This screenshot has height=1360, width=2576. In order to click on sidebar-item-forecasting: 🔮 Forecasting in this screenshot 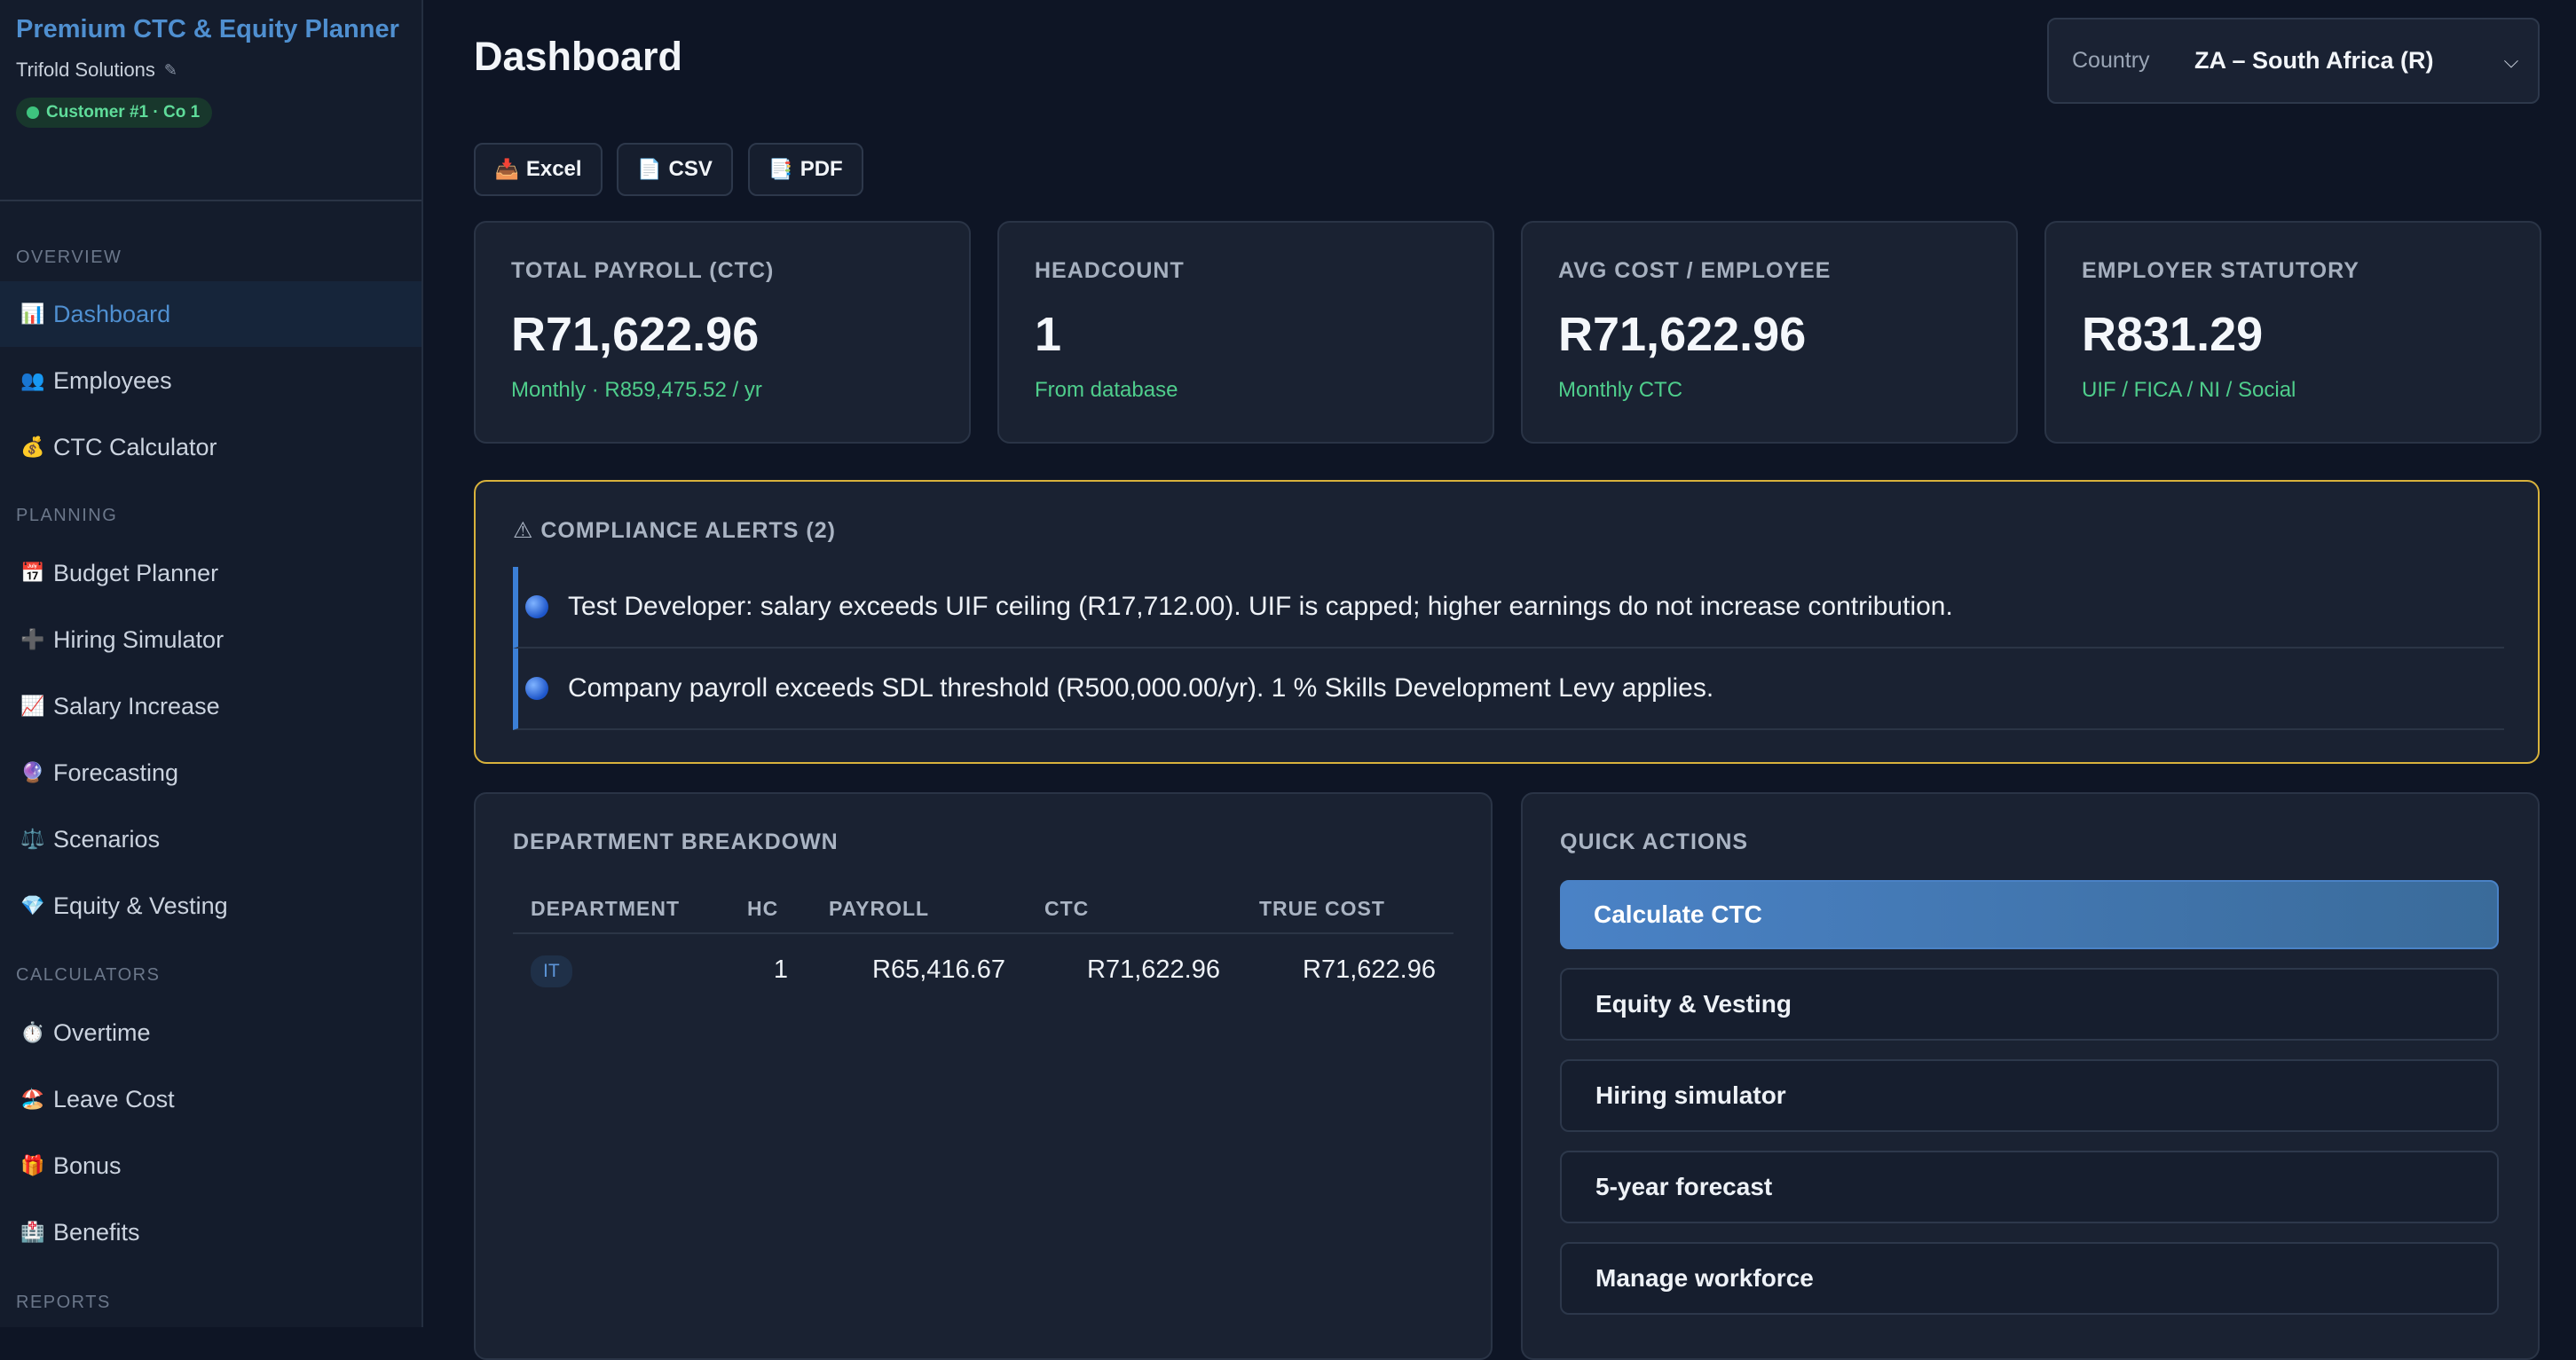, I will do `click(210, 773)`.